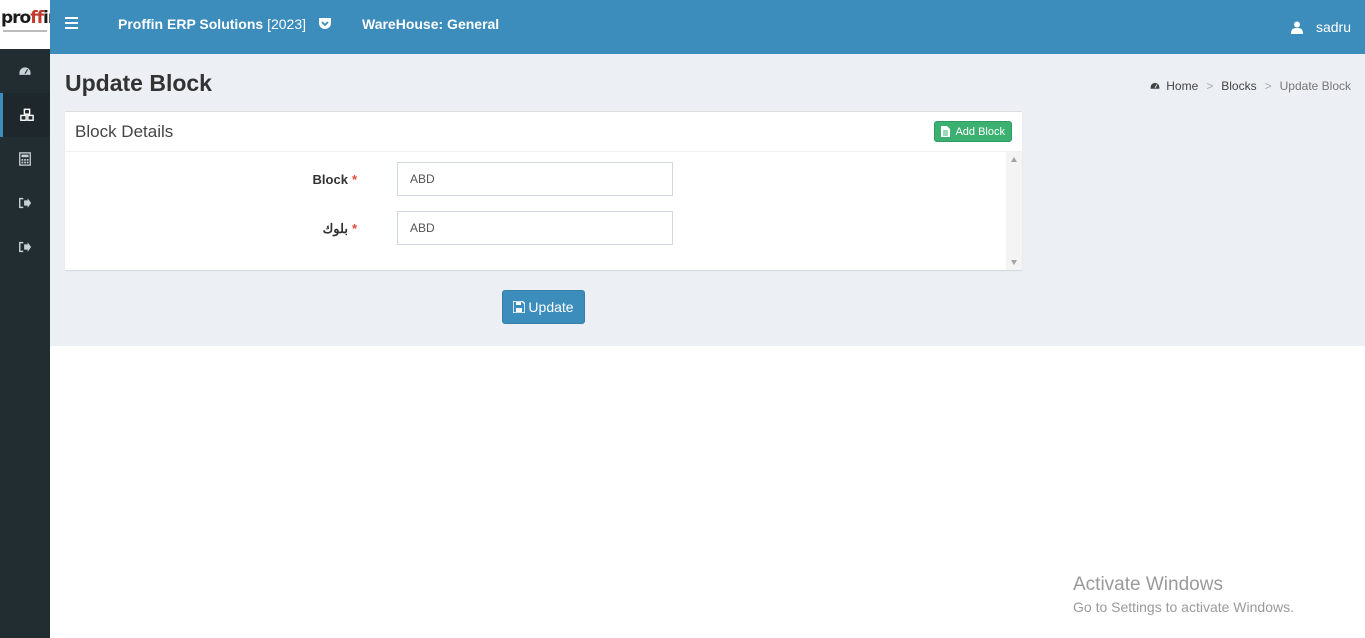 The height and width of the screenshot is (638, 1365). Describe the element at coordinates (519, 307) in the screenshot. I see `save-icon` at that location.